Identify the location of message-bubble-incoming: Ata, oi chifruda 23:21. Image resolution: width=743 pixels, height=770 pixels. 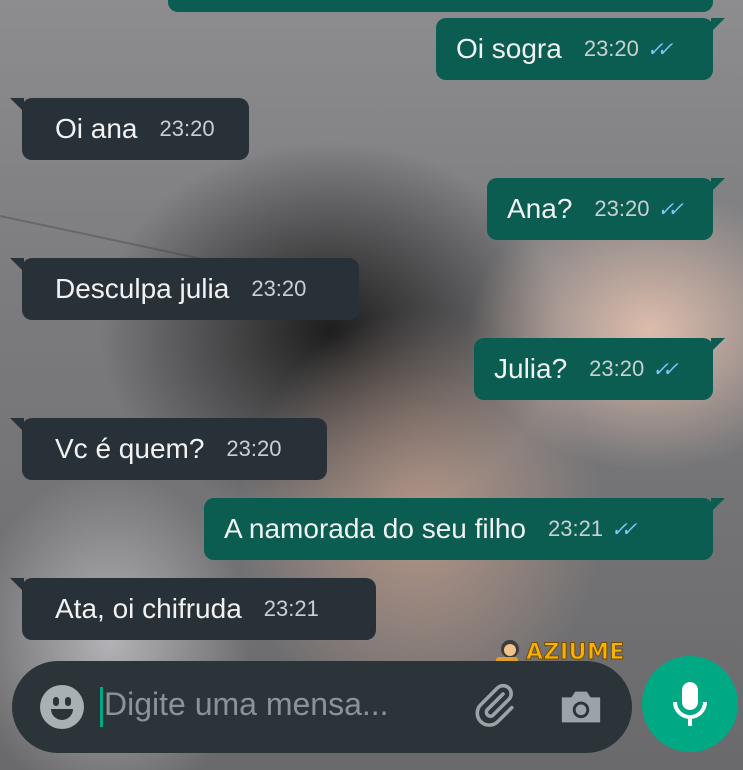
(193, 609).